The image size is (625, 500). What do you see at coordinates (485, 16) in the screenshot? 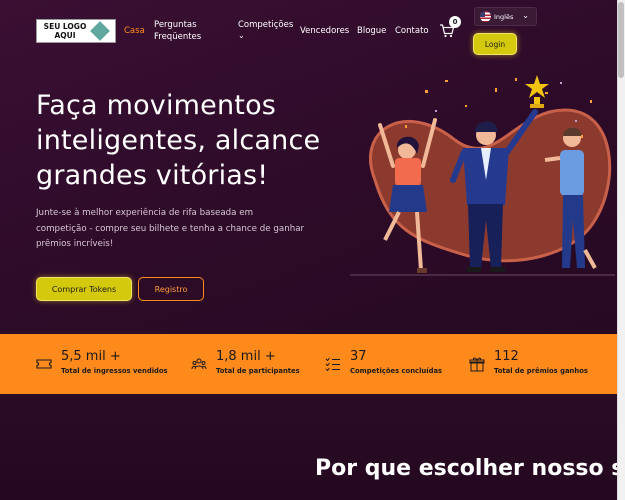
I see `us-flag-icon` at bounding box center [485, 16].